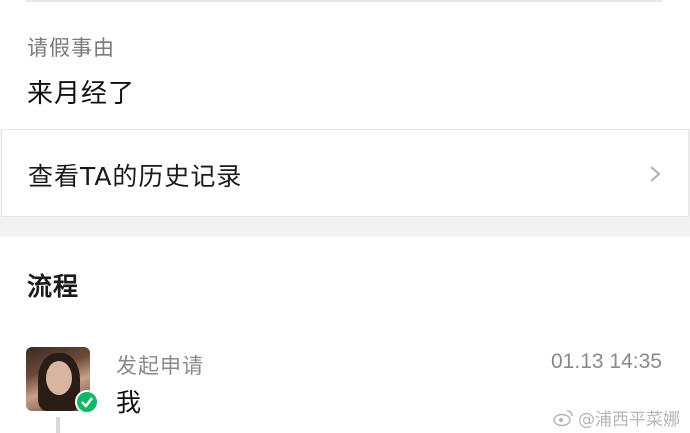 This screenshot has width=690, height=433. I want to click on watermark: @浦西平菜娜, so click(616, 417).